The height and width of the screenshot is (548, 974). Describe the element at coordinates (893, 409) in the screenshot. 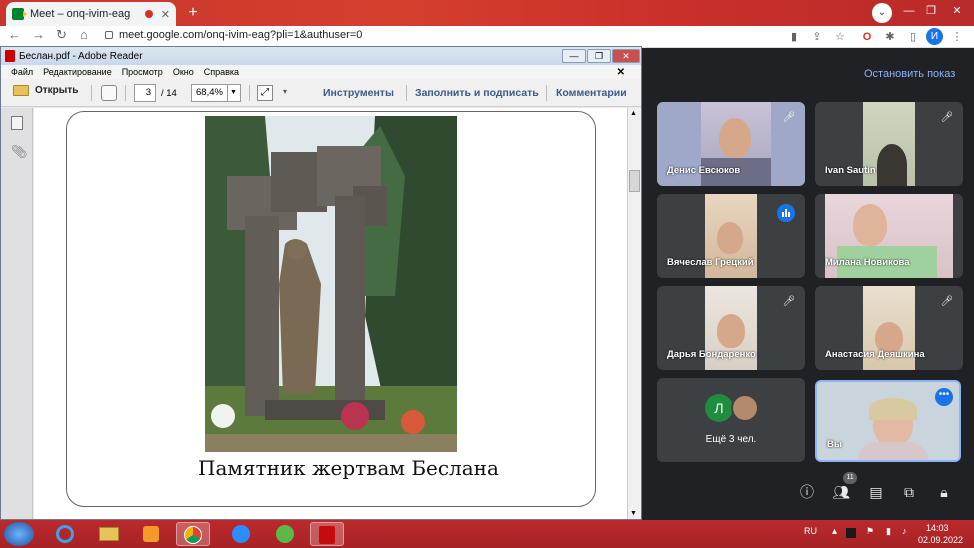

I see `self-hair` at that location.